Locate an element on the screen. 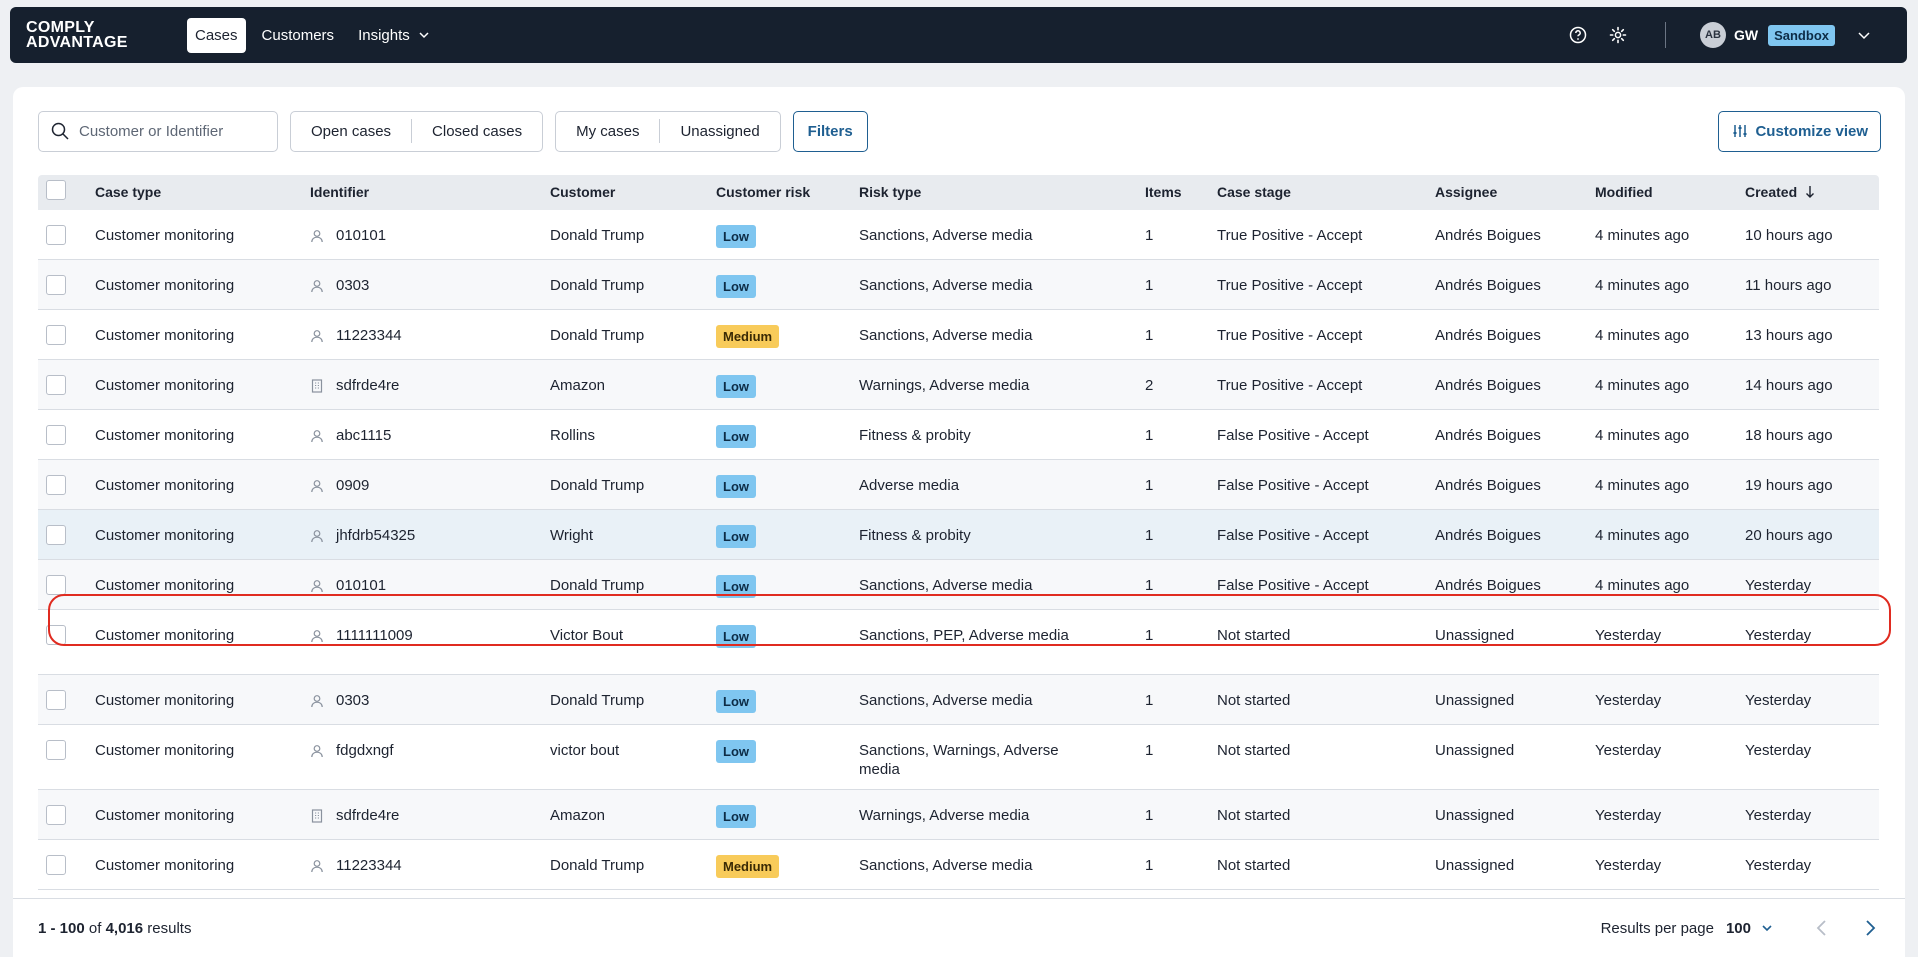 Image resolution: width=1918 pixels, height=957 pixels. my-cases-button: My cases is located at coordinates (607, 131).